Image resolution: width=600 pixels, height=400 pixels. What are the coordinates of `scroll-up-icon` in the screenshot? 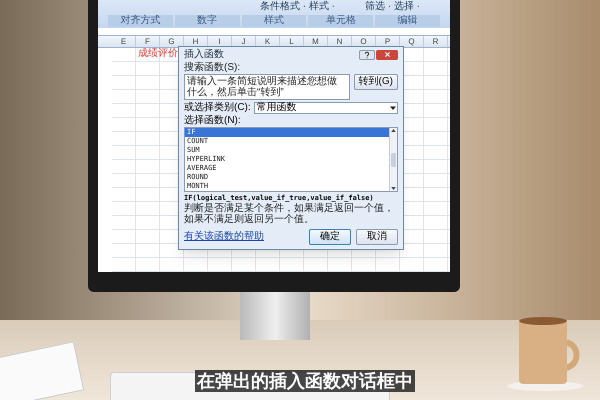 It's located at (393, 130).